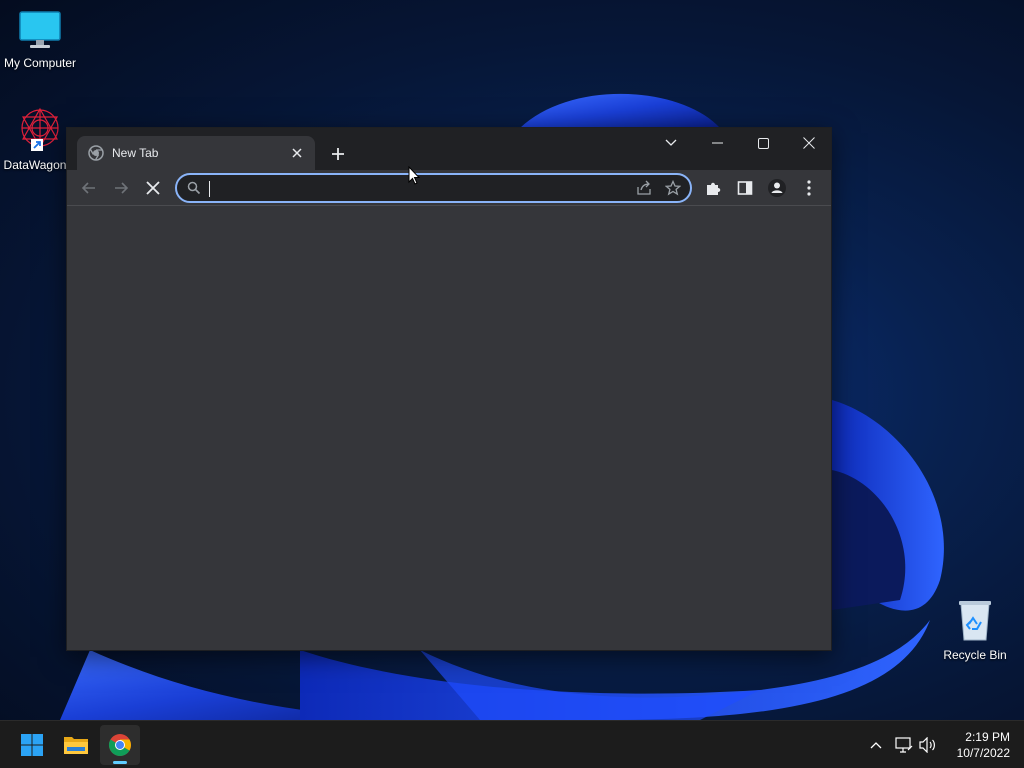  I want to click on puzzle-icon, so click(714, 188).